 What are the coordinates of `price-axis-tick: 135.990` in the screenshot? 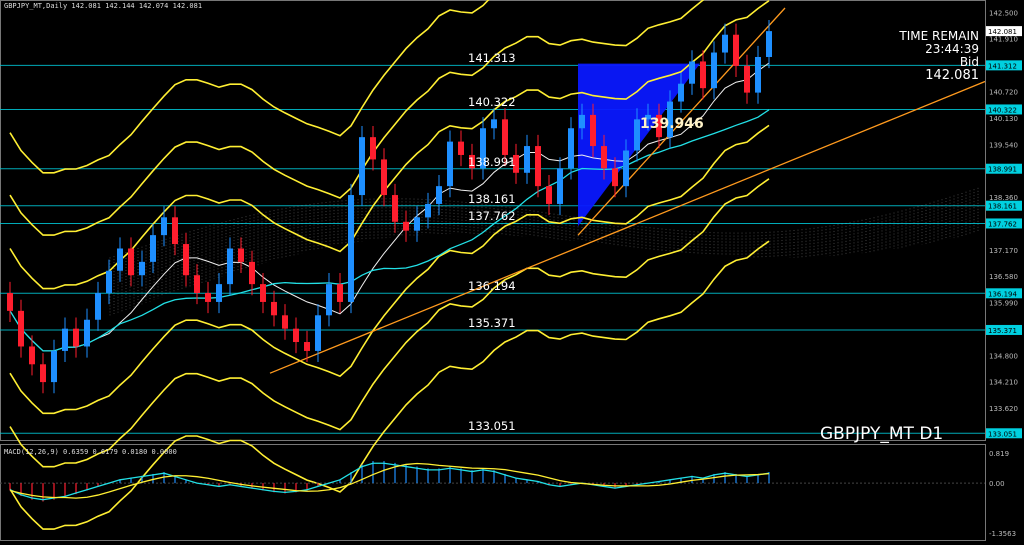 It's located at (1003, 303).